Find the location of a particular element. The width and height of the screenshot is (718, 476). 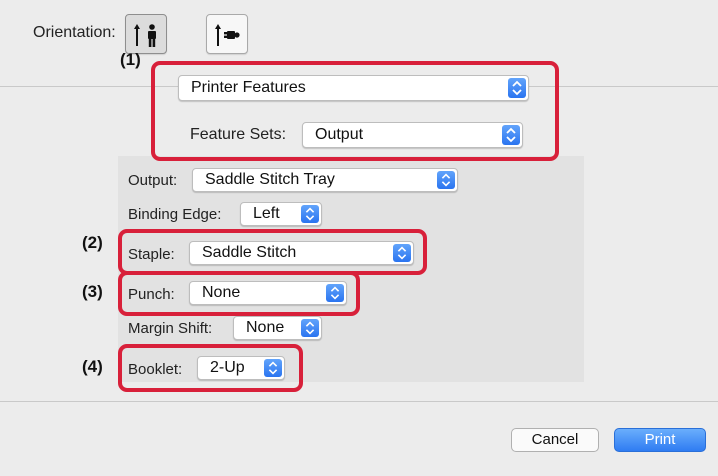

margin-shift-select: None is located at coordinates (277, 328).